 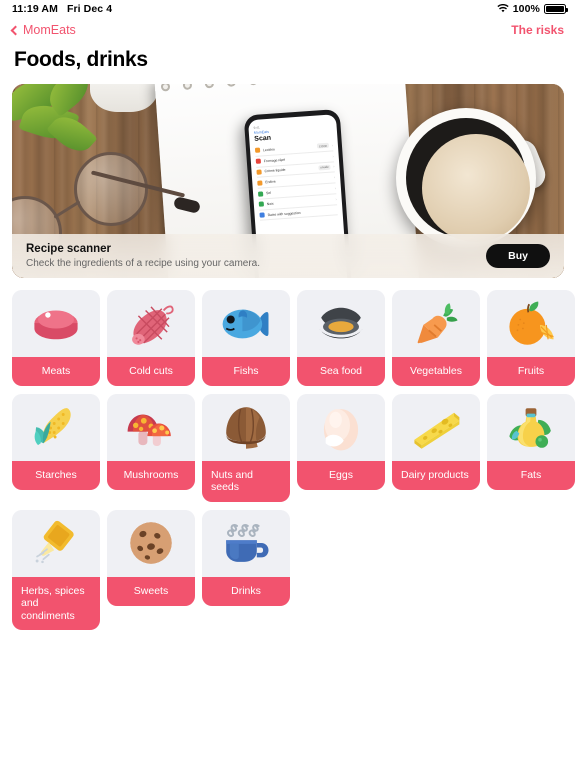 I want to click on category-tile-herbs-spices-condiments: Herbs, spices and condiments, so click(x=56, y=569).